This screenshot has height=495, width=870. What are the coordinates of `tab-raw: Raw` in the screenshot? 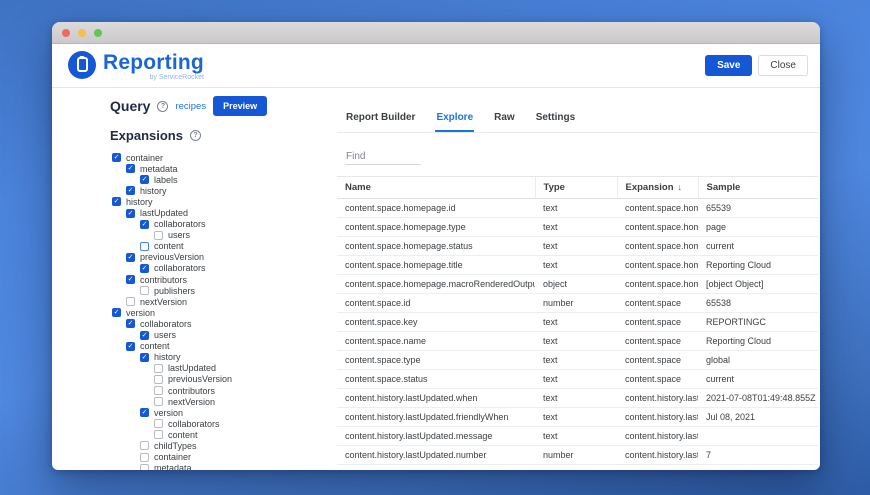 It's located at (504, 122).